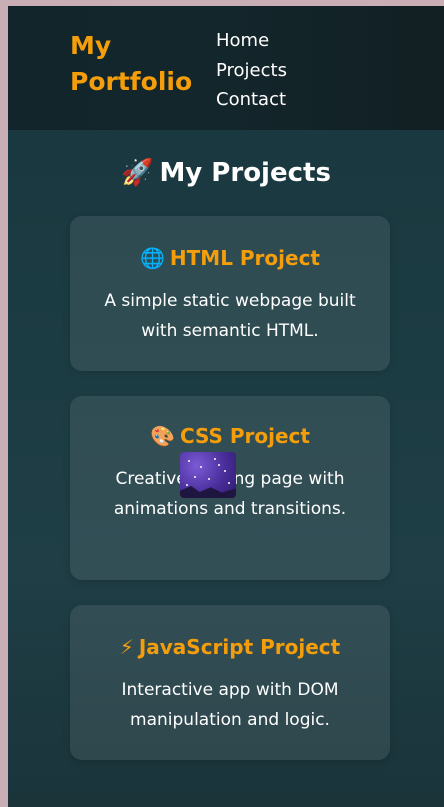 The height and width of the screenshot is (807, 444). Describe the element at coordinates (230, 423) in the screenshot. I see `project-card-title: 🎨 CSS Project` at that location.